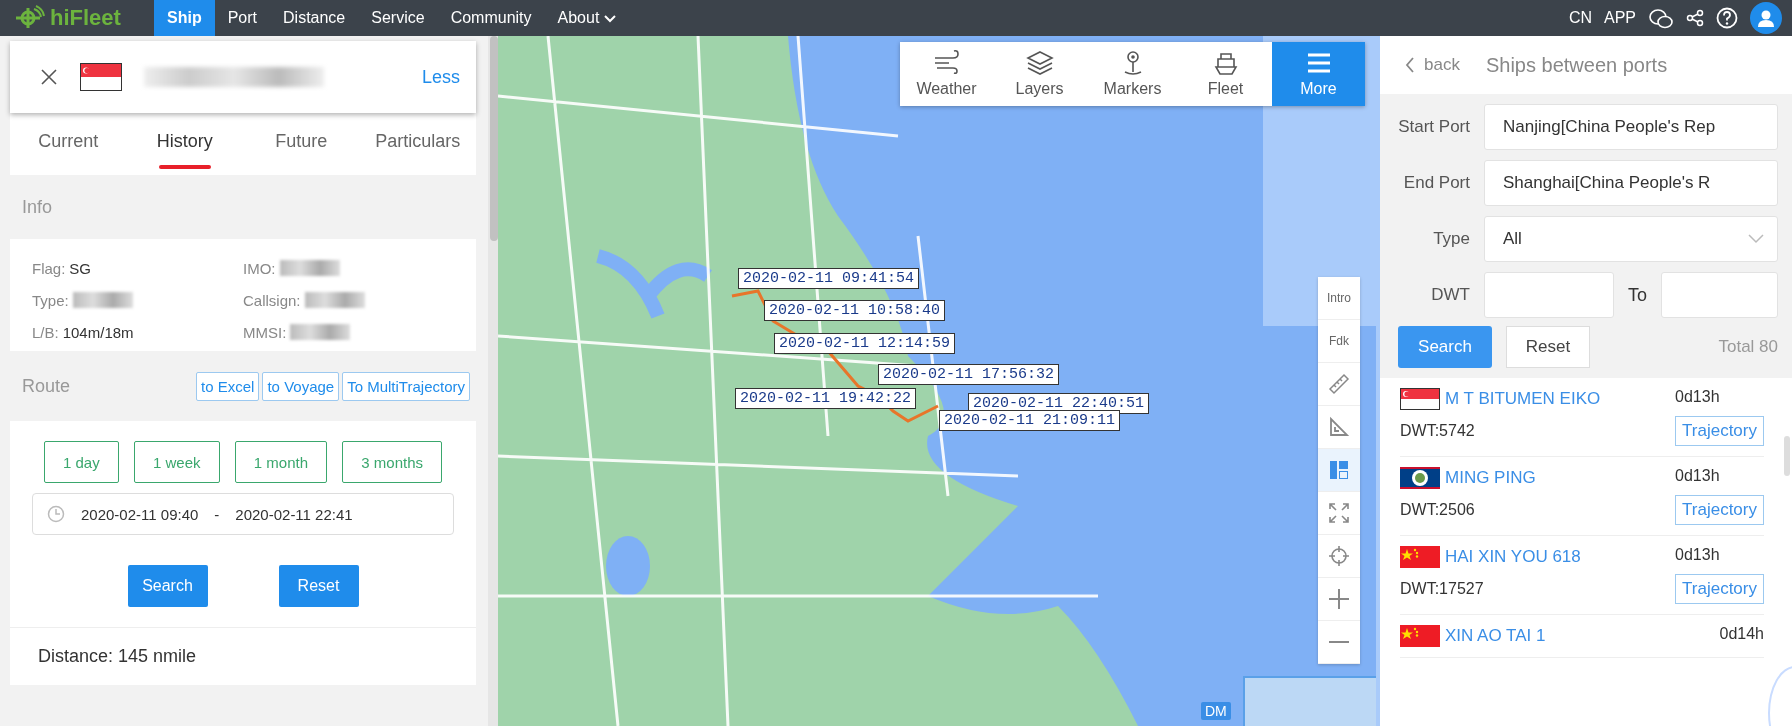  Describe the element at coordinates (1339, 341) in the screenshot. I see `tool-link: Fdk` at that location.